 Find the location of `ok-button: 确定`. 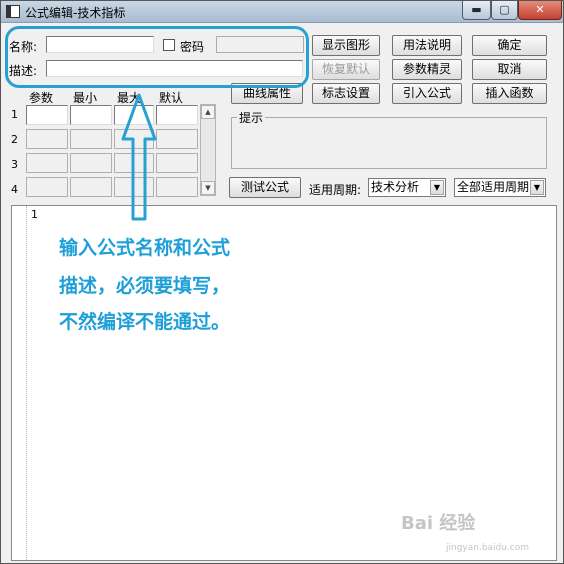

ok-button: 确定 is located at coordinates (509, 45).